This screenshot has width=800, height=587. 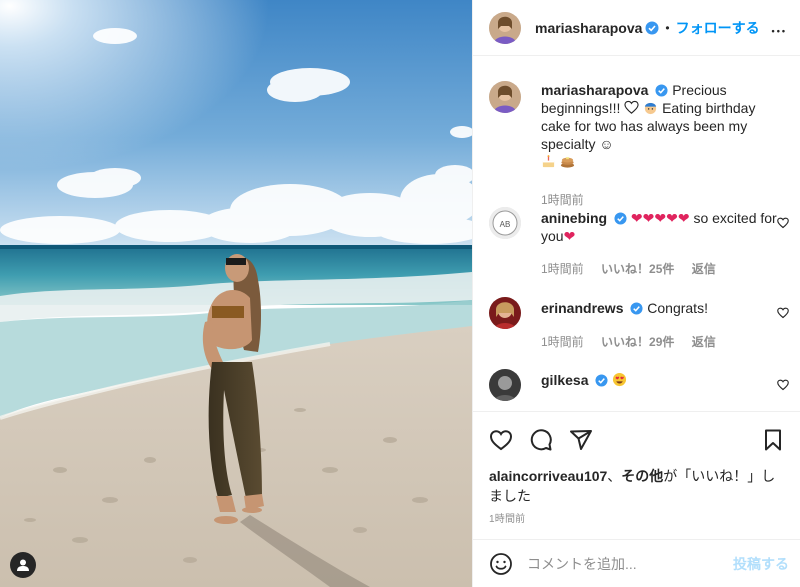 What do you see at coordinates (636, 439) in the screenshot?
I see `post-actions-bar` at bounding box center [636, 439].